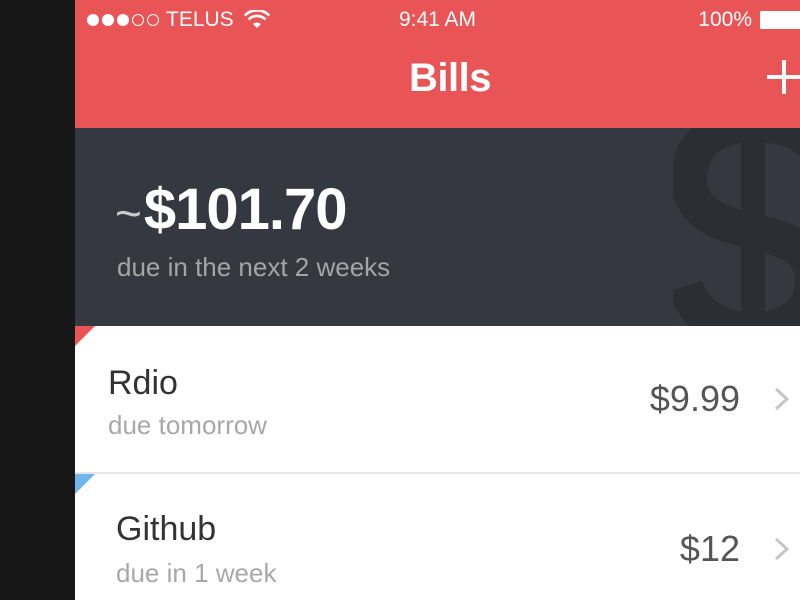 This screenshot has height=600, width=800. I want to click on bill-amount: $12, so click(709, 548).